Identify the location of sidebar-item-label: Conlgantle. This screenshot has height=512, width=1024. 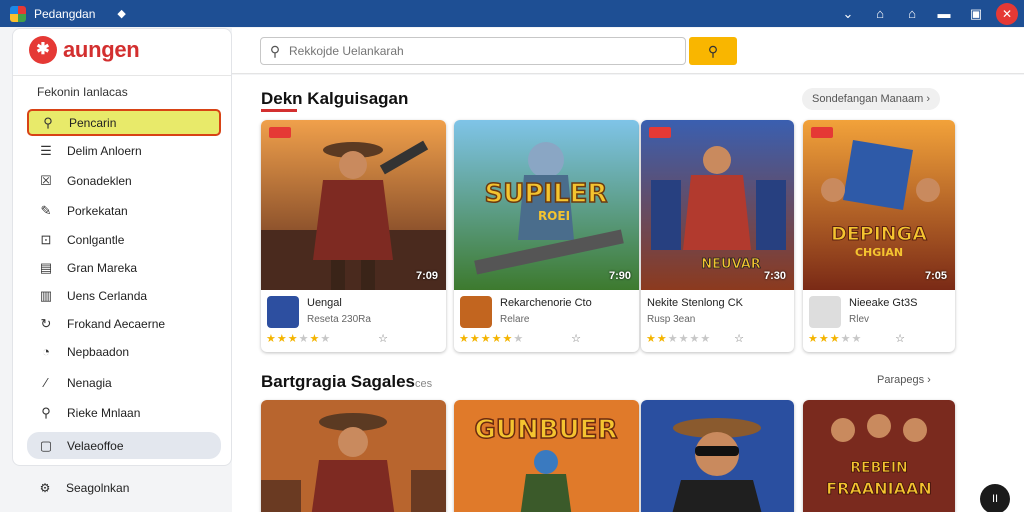
(96, 239).